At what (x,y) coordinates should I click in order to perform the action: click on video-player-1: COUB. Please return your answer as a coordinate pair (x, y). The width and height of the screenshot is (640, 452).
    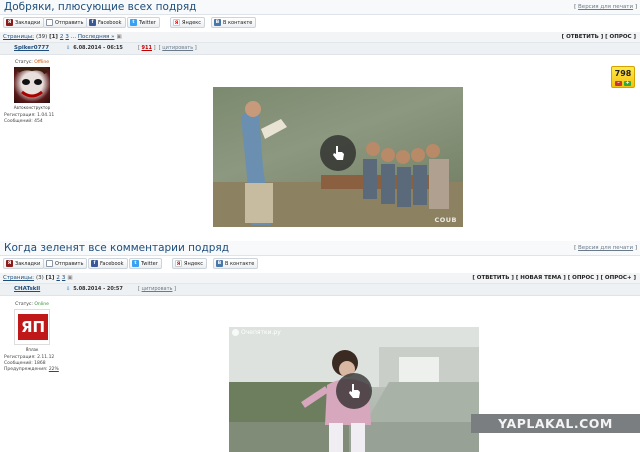
    Looking at the image, I should click on (338, 157).